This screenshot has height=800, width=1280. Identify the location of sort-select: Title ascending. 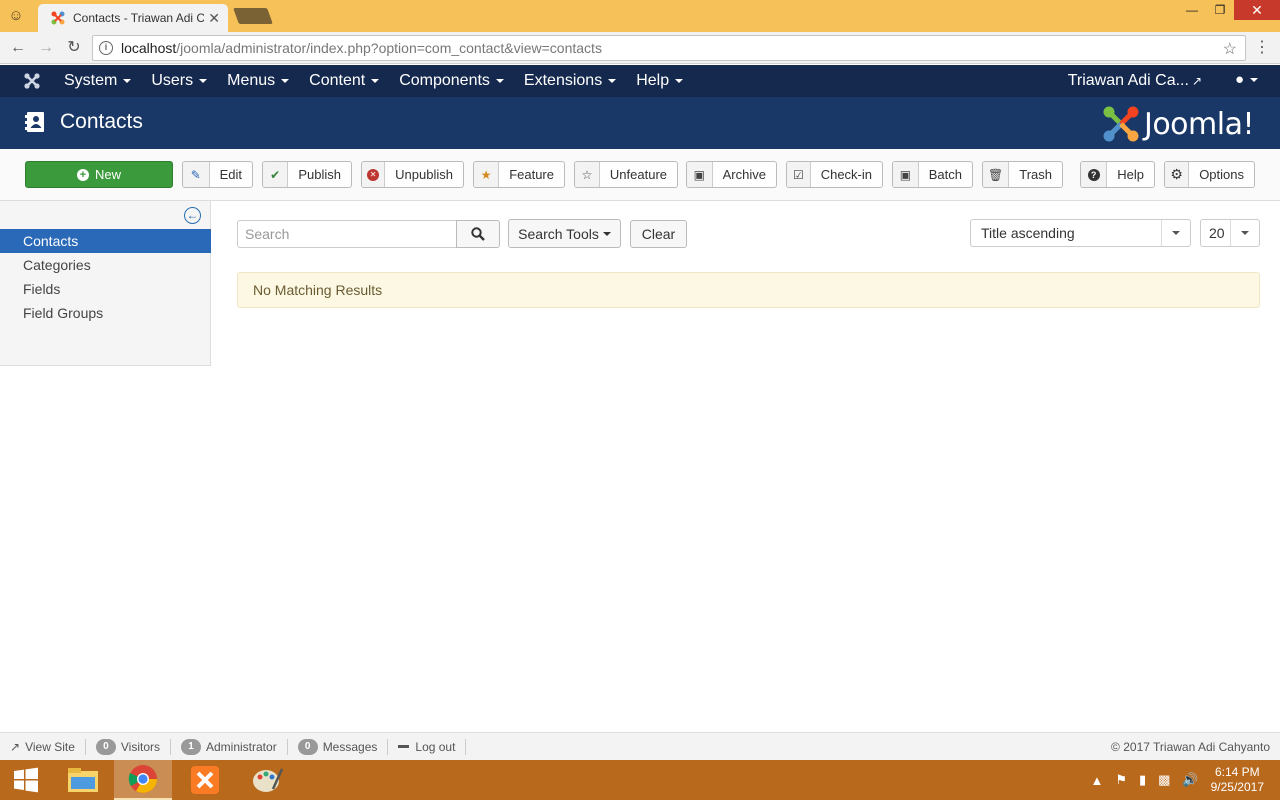
(1080, 233).